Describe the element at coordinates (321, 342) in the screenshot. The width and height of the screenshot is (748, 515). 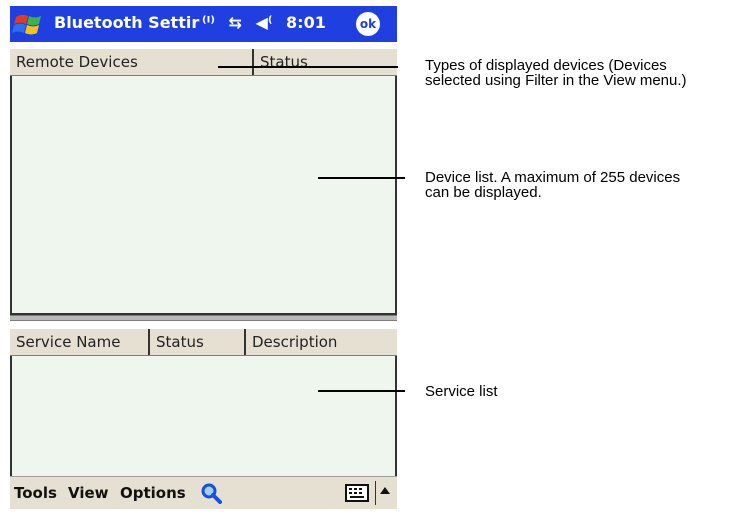
I see `column-description: Description` at that location.